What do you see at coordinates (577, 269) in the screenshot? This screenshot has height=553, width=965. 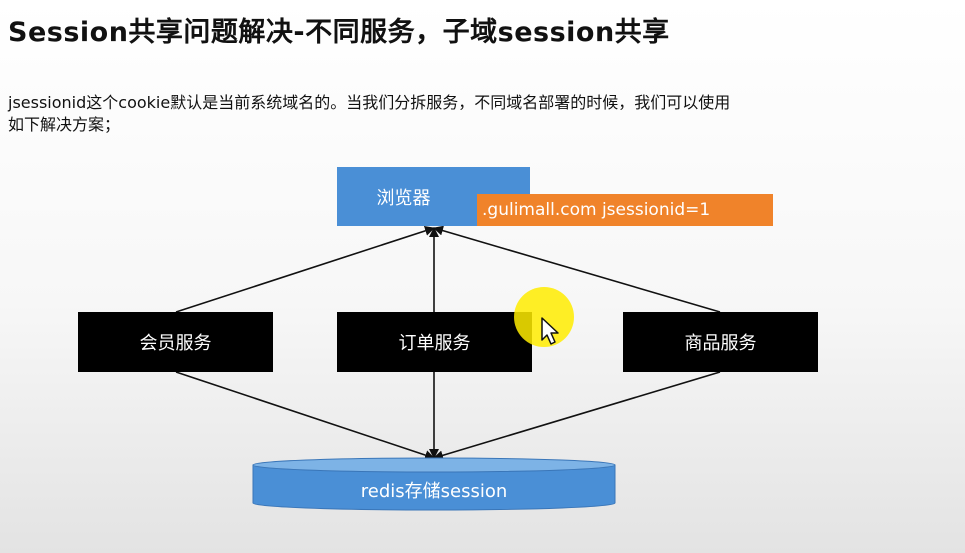 I see `arrow-product-to-browser` at bounding box center [577, 269].